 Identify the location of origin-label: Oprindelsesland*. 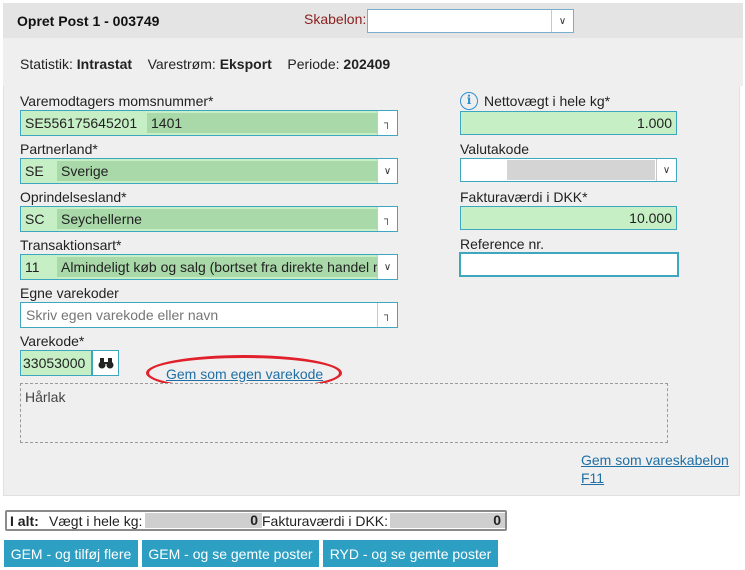
(73, 197).